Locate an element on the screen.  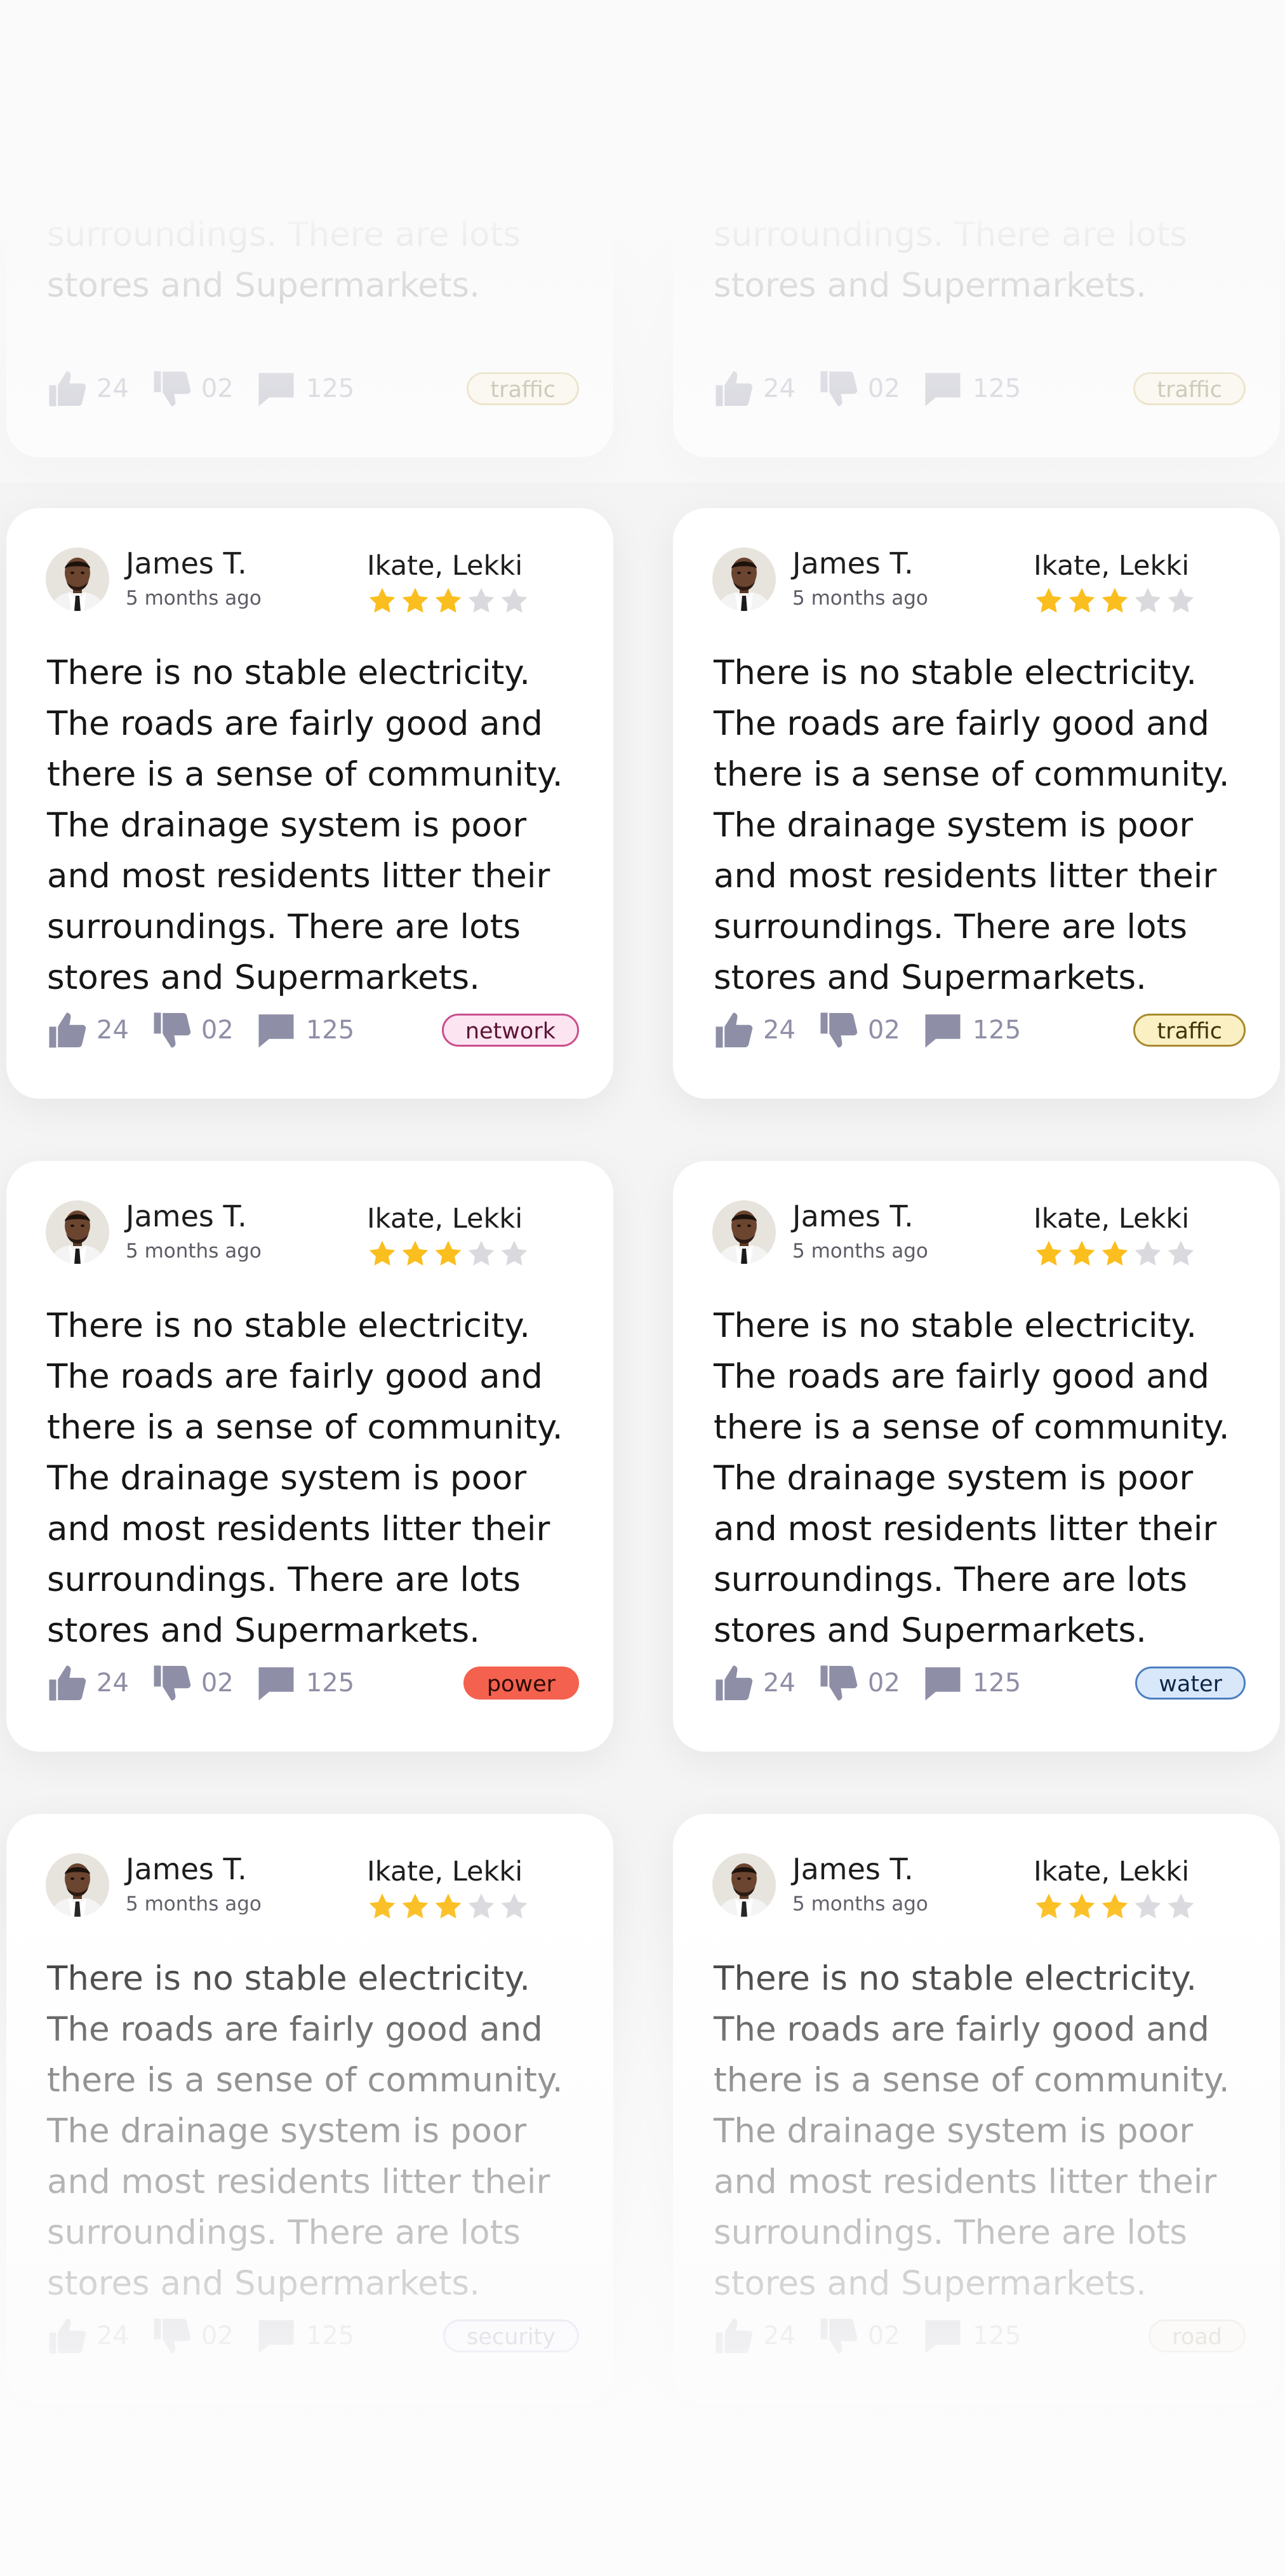
review-text-line: surroundings. There are lots is located at coordinates (284, 234).